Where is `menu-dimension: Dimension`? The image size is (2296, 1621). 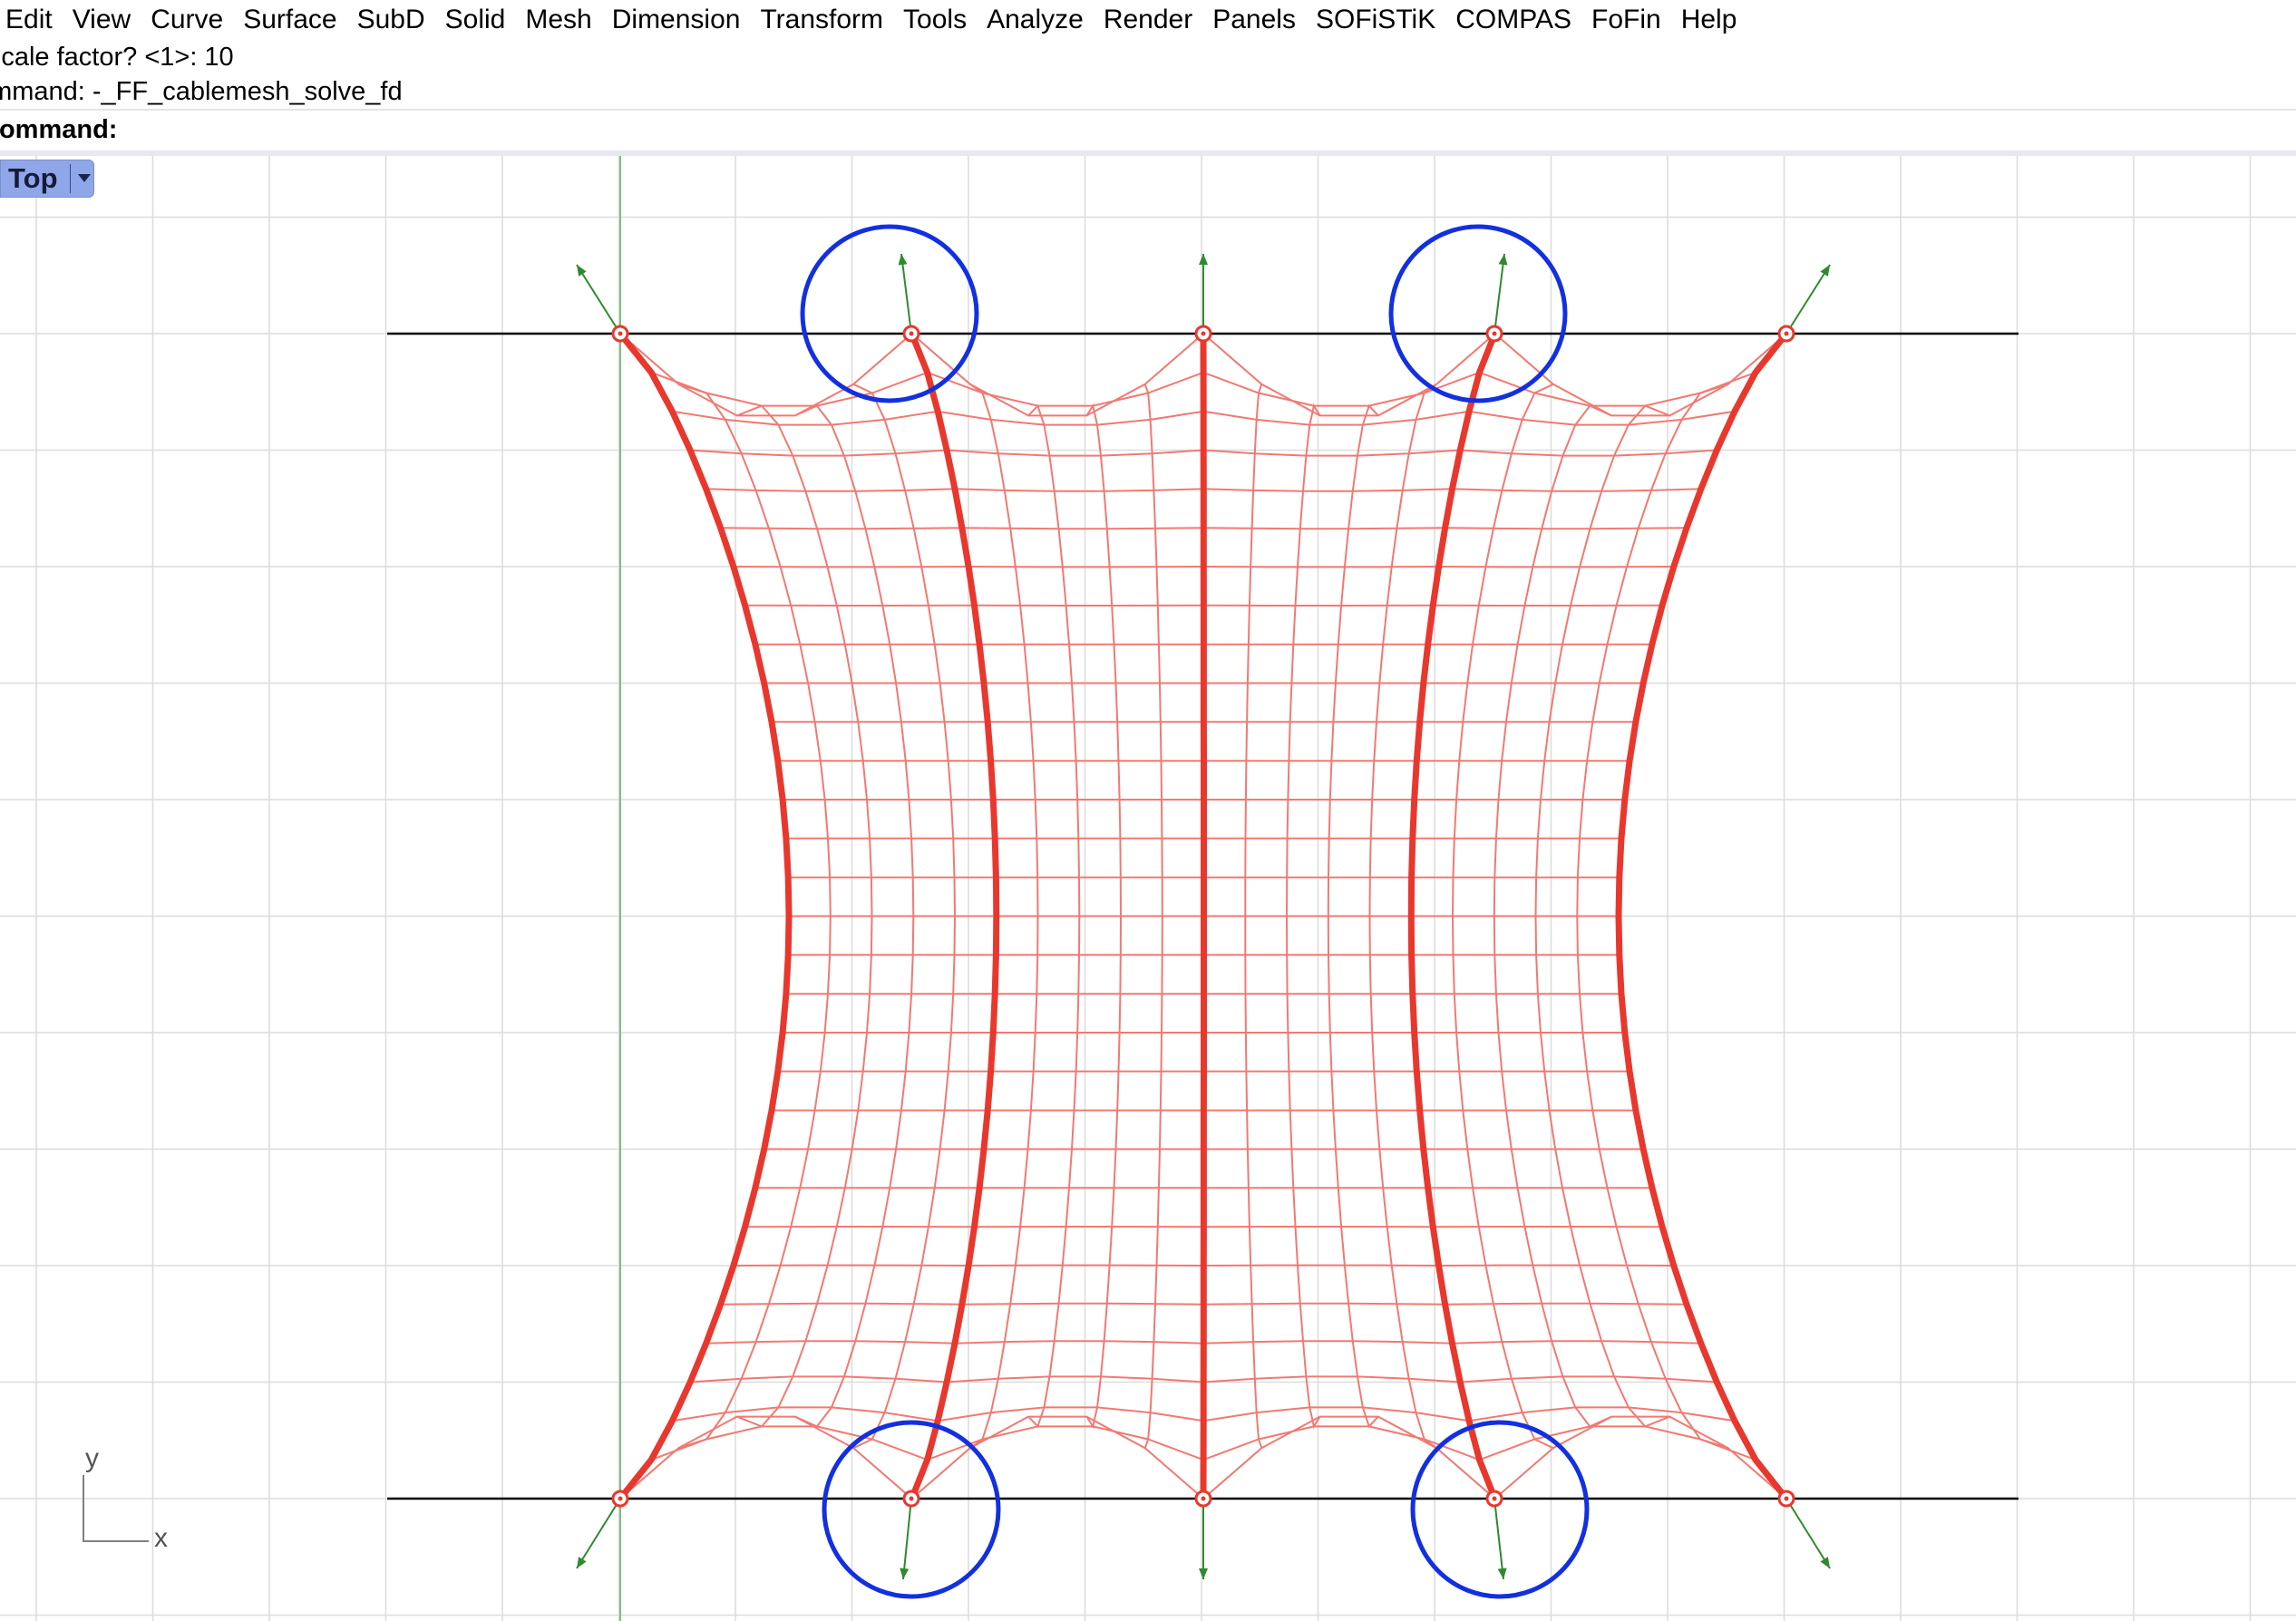
menu-dimension: Dimension is located at coordinates (676, 20).